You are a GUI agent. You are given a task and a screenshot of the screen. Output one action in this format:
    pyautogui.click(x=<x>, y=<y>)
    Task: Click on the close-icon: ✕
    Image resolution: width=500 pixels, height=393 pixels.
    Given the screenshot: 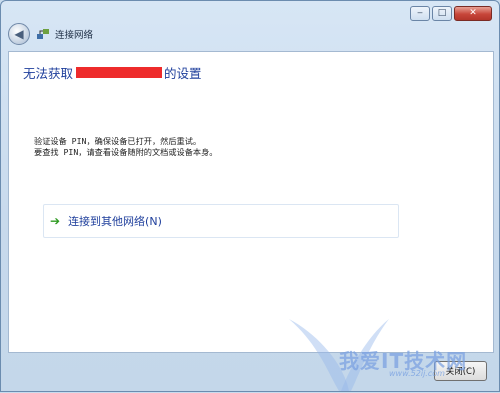 What is the action you would take?
    pyautogui.click(x=473, y=13)
    